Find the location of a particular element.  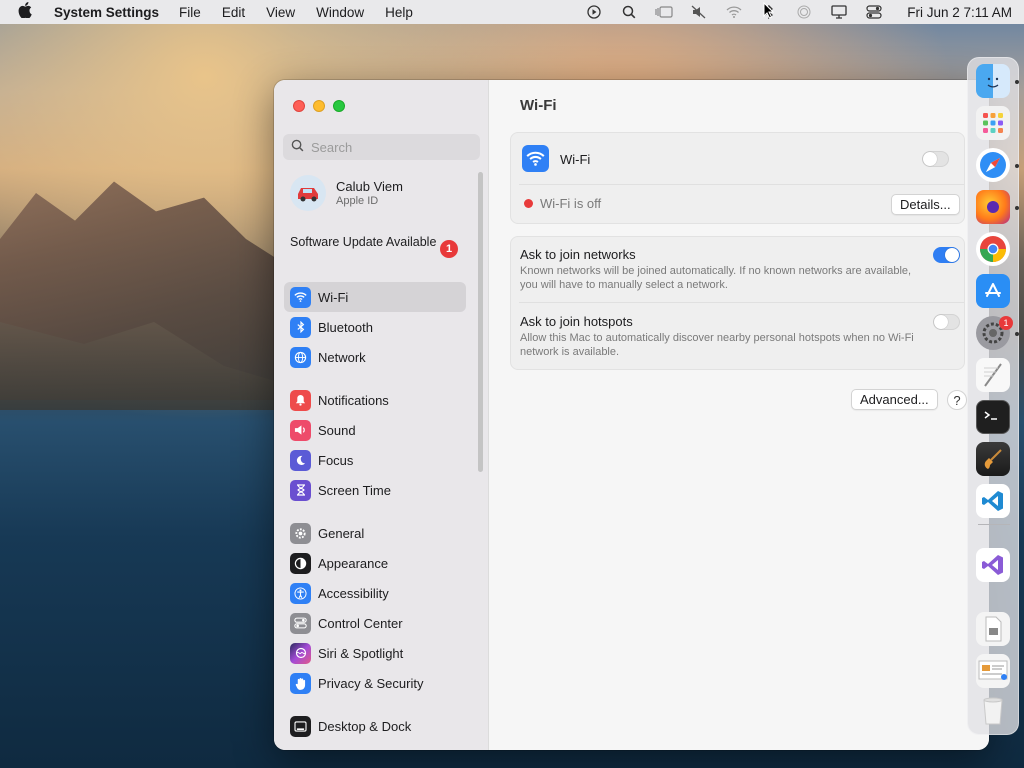

sidebar-item-accessibility: Accessibility is located at coordinates (375, 593).